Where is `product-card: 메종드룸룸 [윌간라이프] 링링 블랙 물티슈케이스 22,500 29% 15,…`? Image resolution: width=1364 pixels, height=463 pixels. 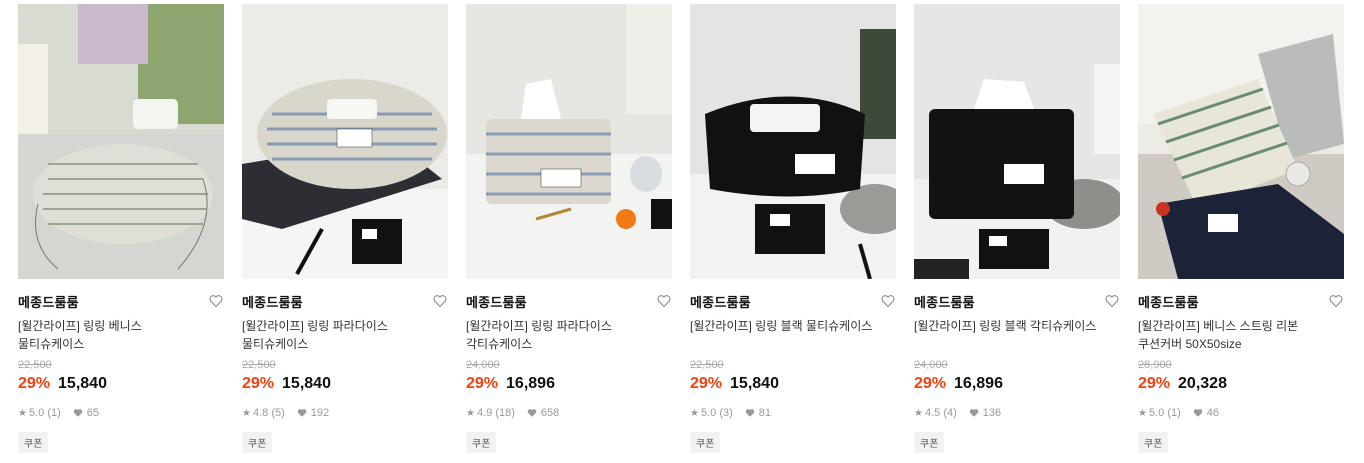 product-card: 메종드룸룸 [윌간라이프] 링링 블랙 물티슈케이스 22,500 29% 15,… is located at coordinates (793, 228).